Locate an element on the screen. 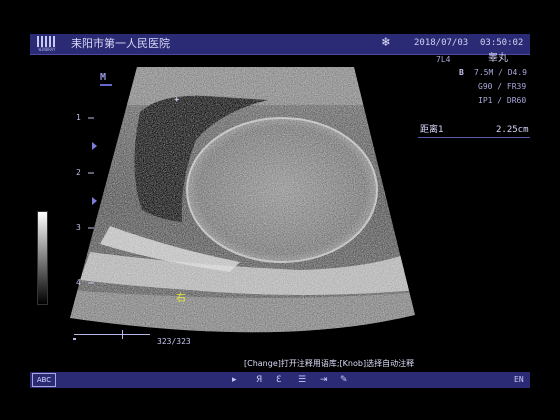 This screenshot has width=560, height=420. depth-mark-1: 1 is located at coordinates (78, 117).